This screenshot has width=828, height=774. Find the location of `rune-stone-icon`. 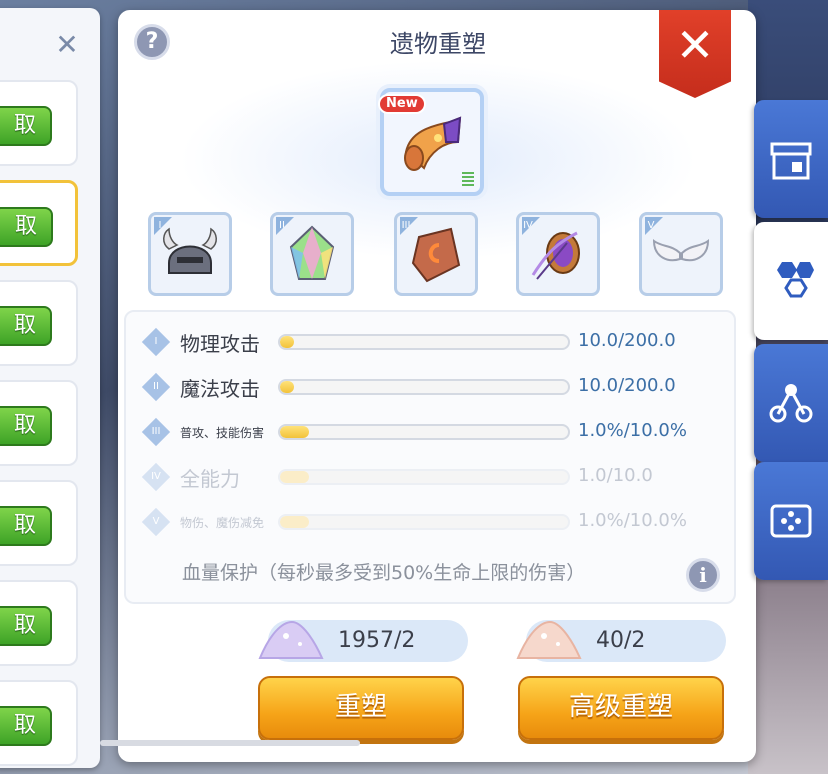

rune-stone-icon is located at coordinates (436, 255).